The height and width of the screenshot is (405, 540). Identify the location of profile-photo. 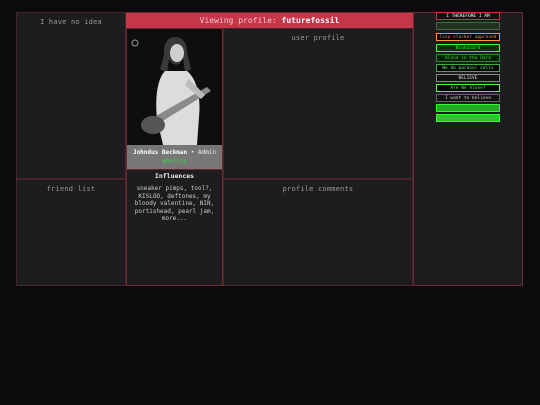
(174, 87).